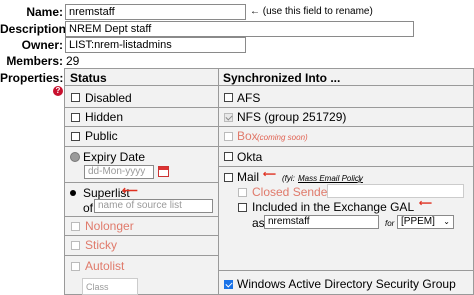 Image resolution: width=474 pixels, height=295 pixels. I want to click on mail-note: (fyi:, so click(288, 178).